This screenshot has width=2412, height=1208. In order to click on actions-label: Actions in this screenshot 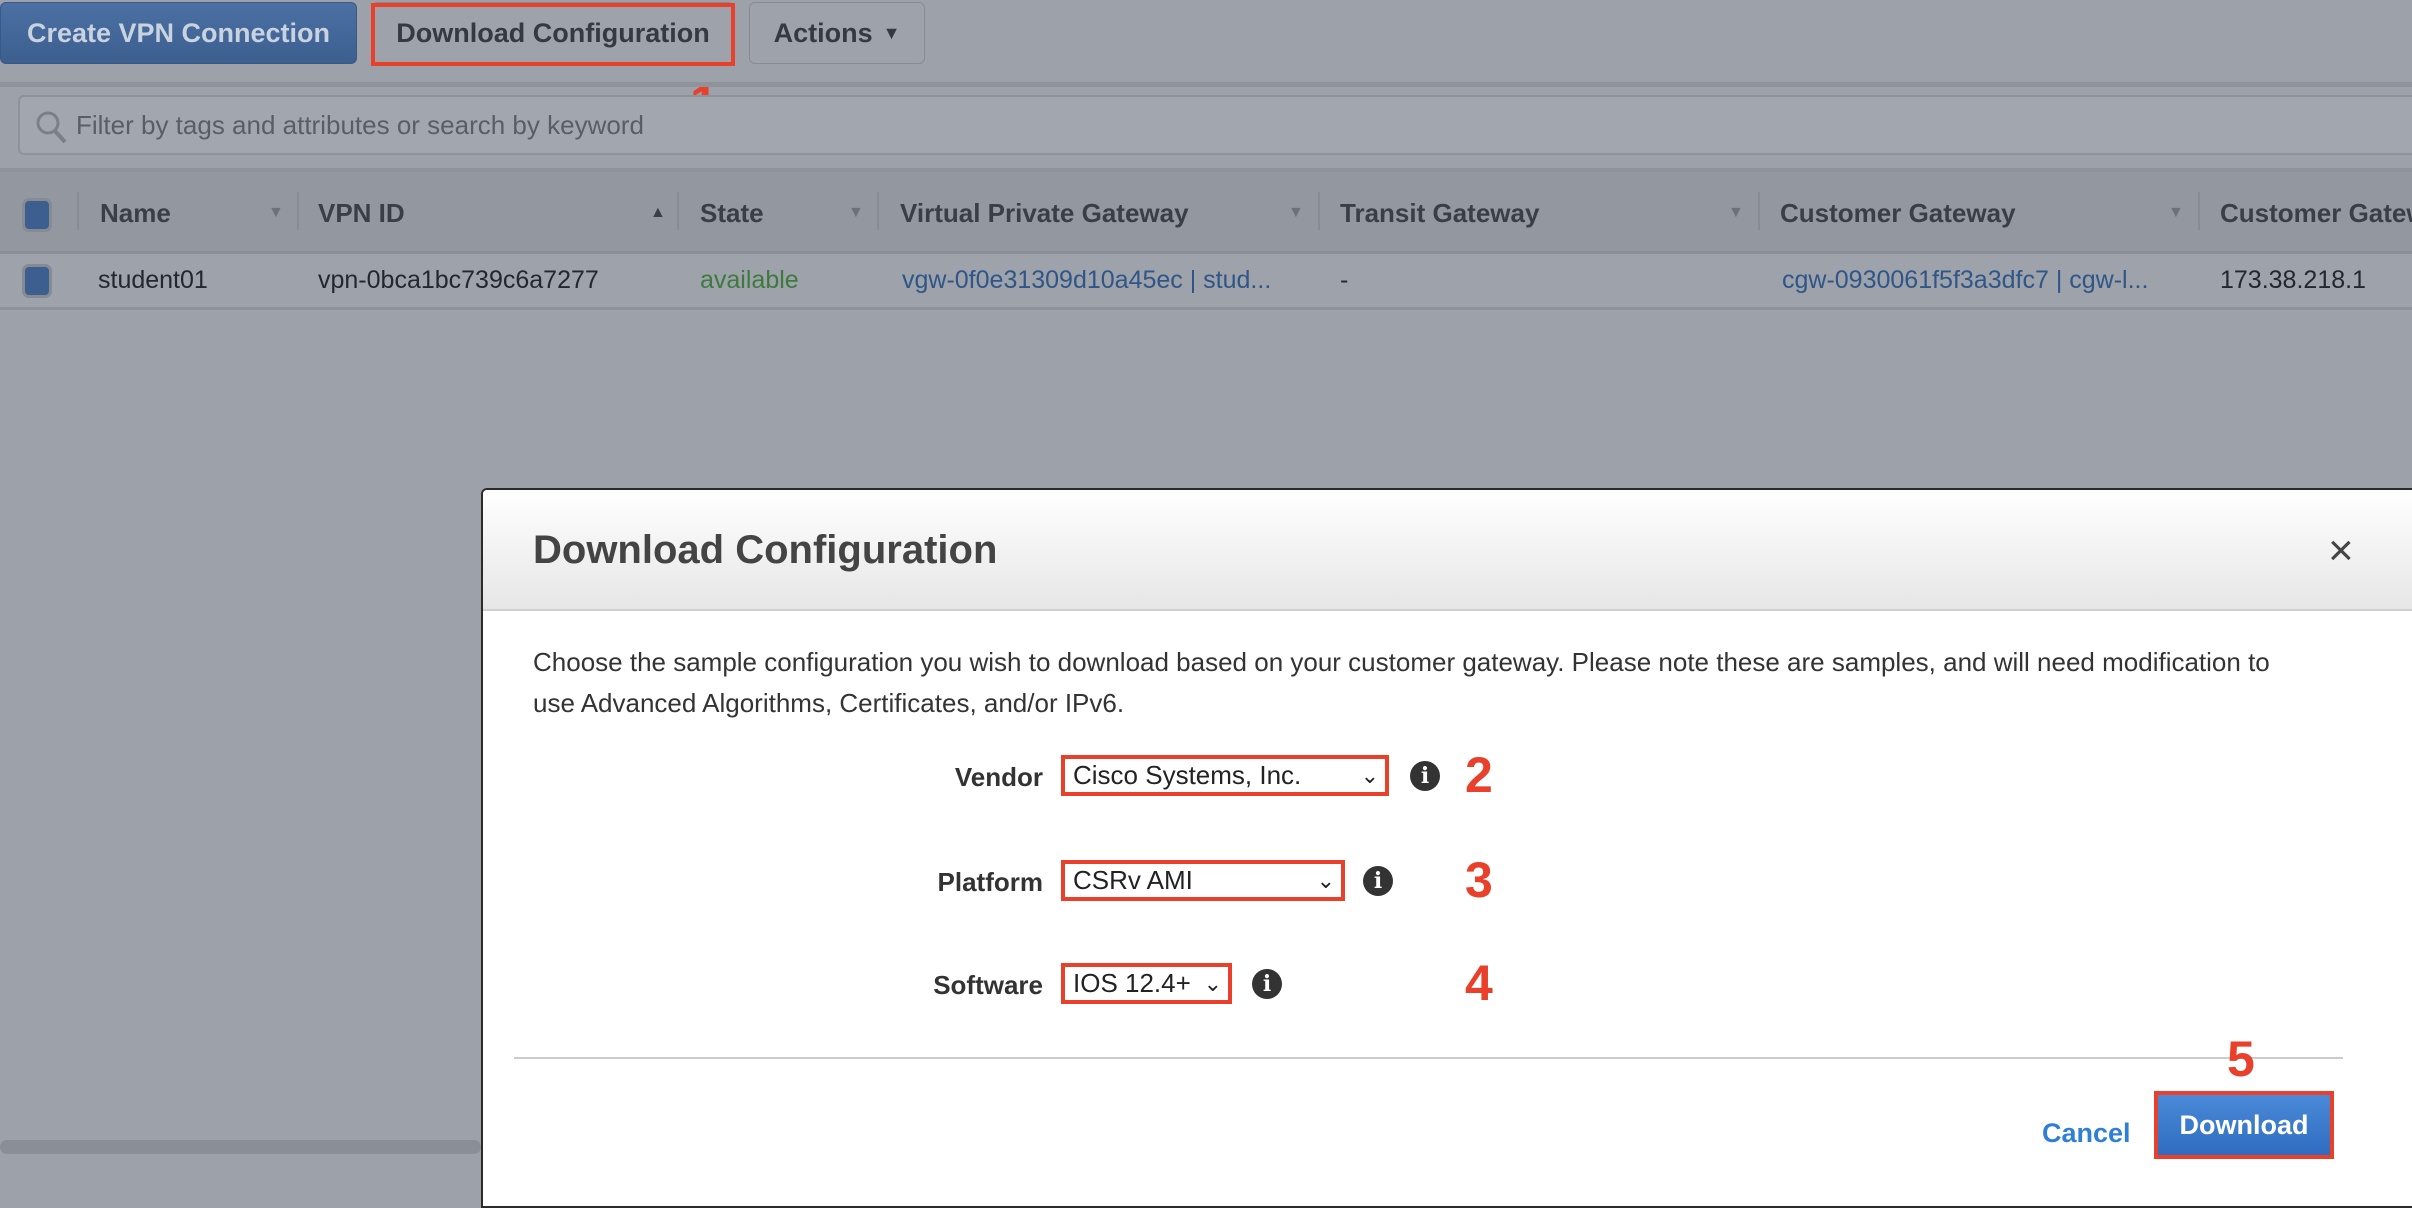, I will do `click(823, 32)`.